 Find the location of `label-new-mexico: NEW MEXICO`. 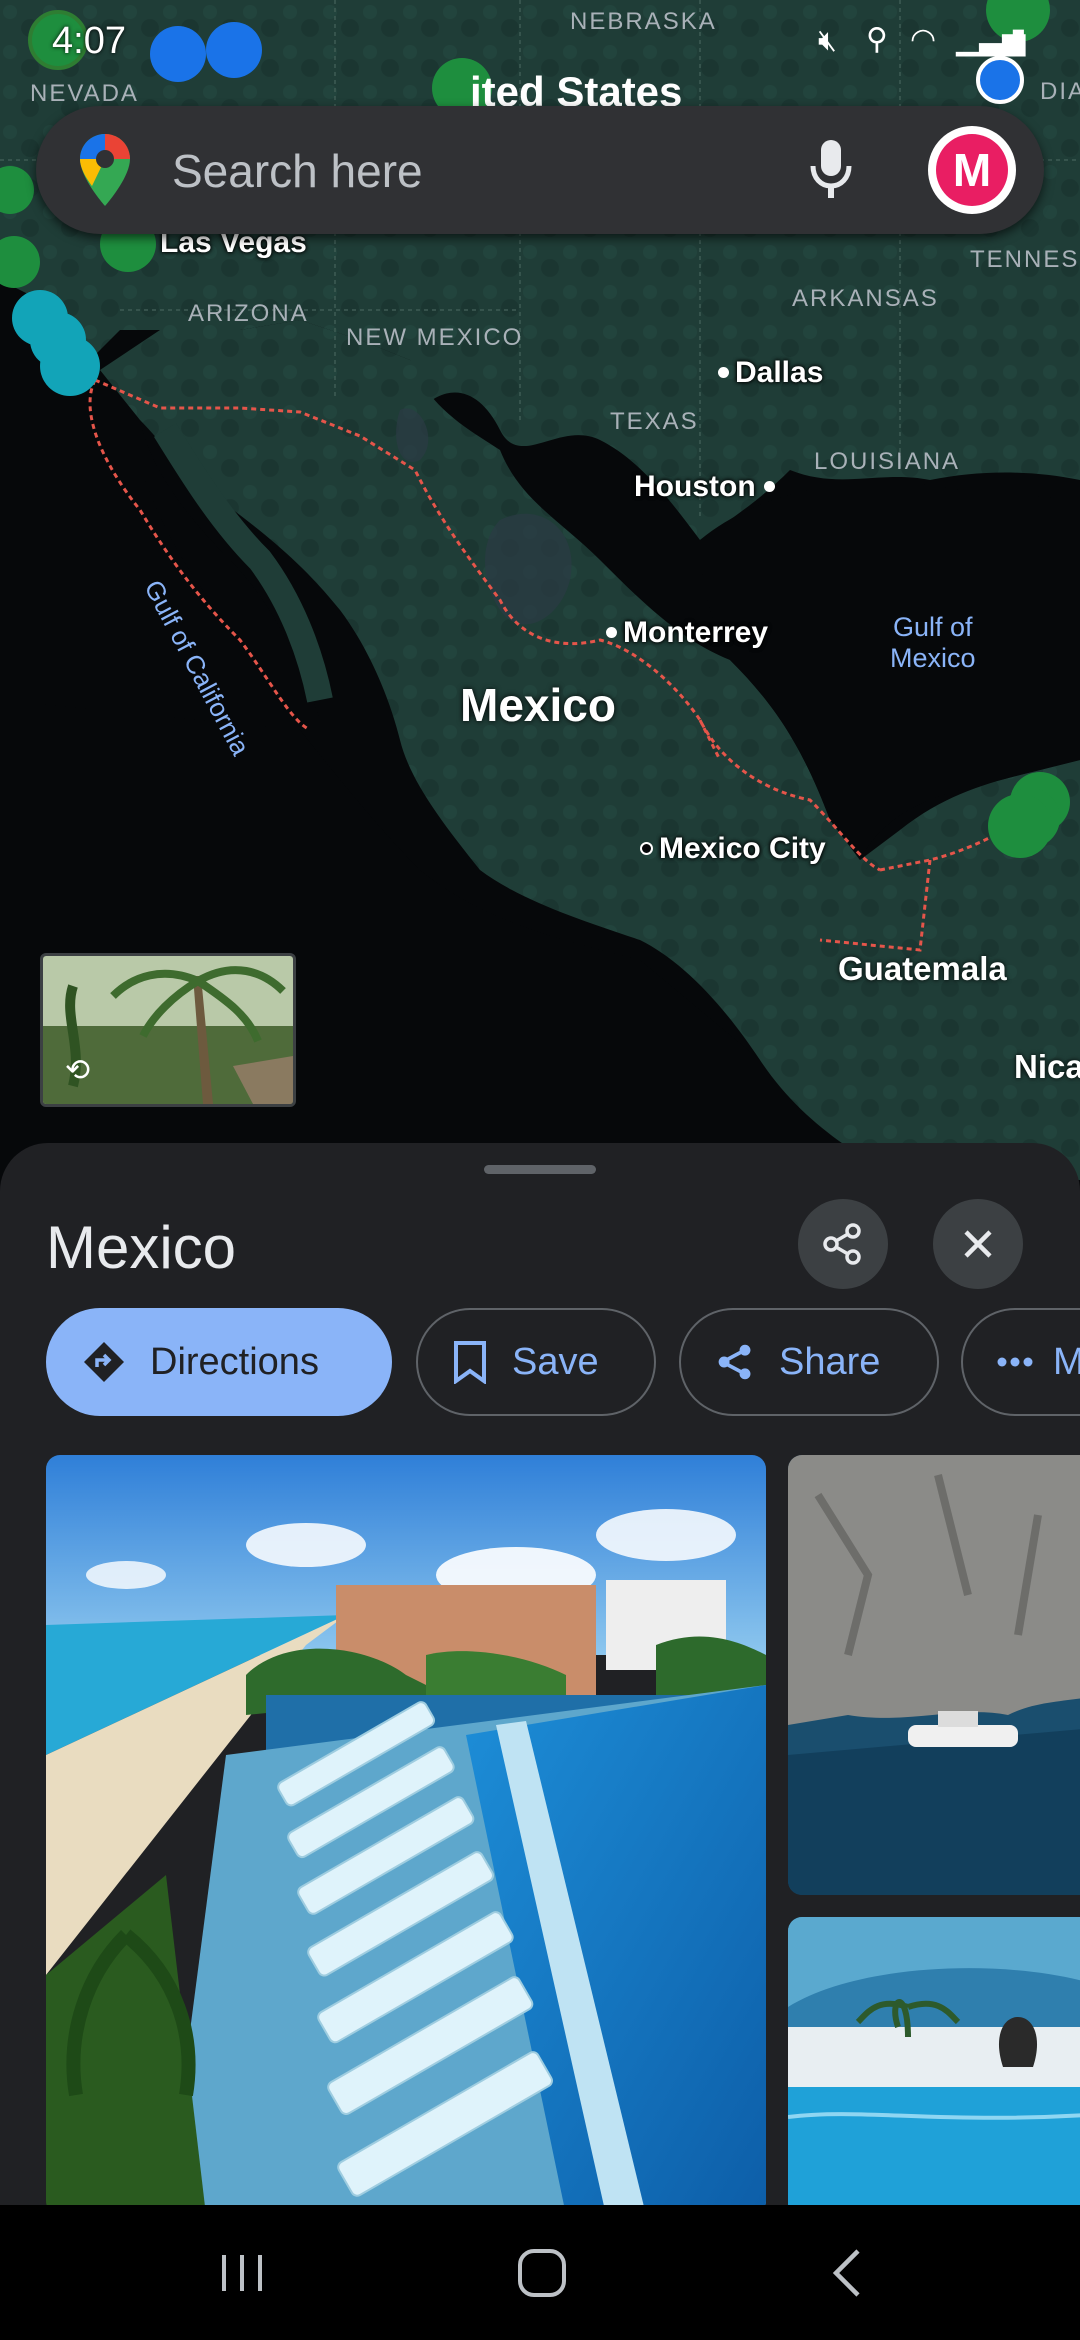

label-new-mexico: NEW MEXICO is located at coordinates (435, 337).